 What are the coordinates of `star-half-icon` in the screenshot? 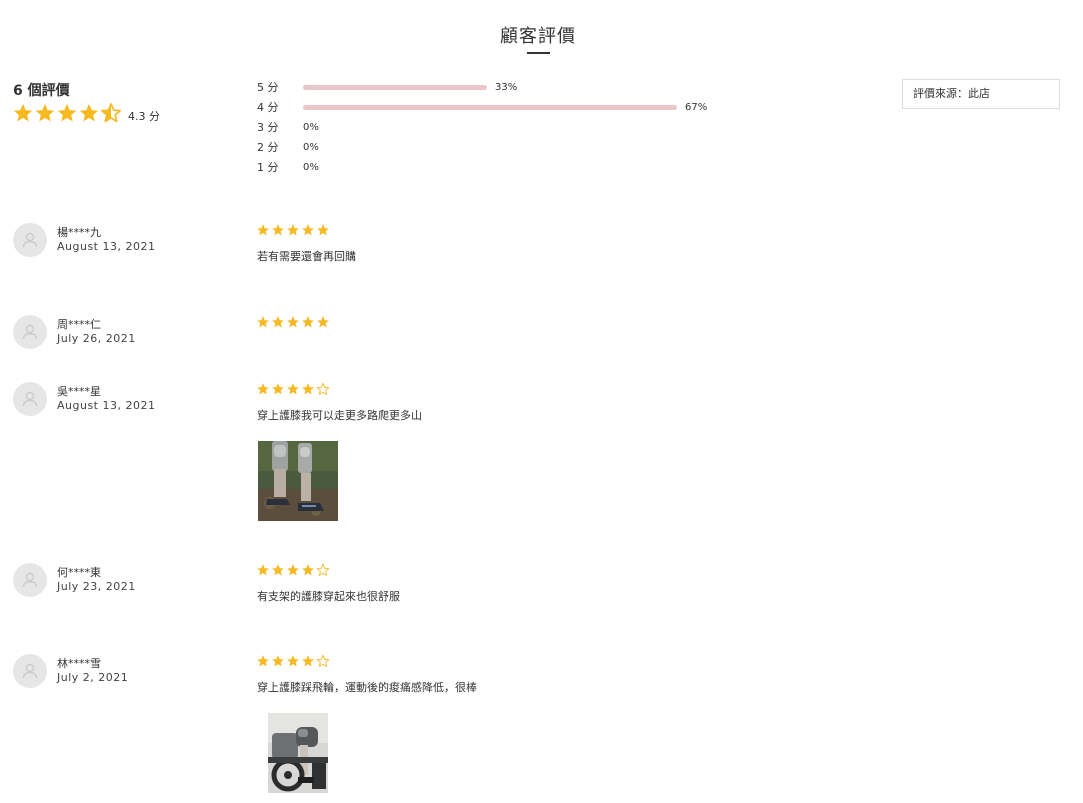 It's located at (111, 113).